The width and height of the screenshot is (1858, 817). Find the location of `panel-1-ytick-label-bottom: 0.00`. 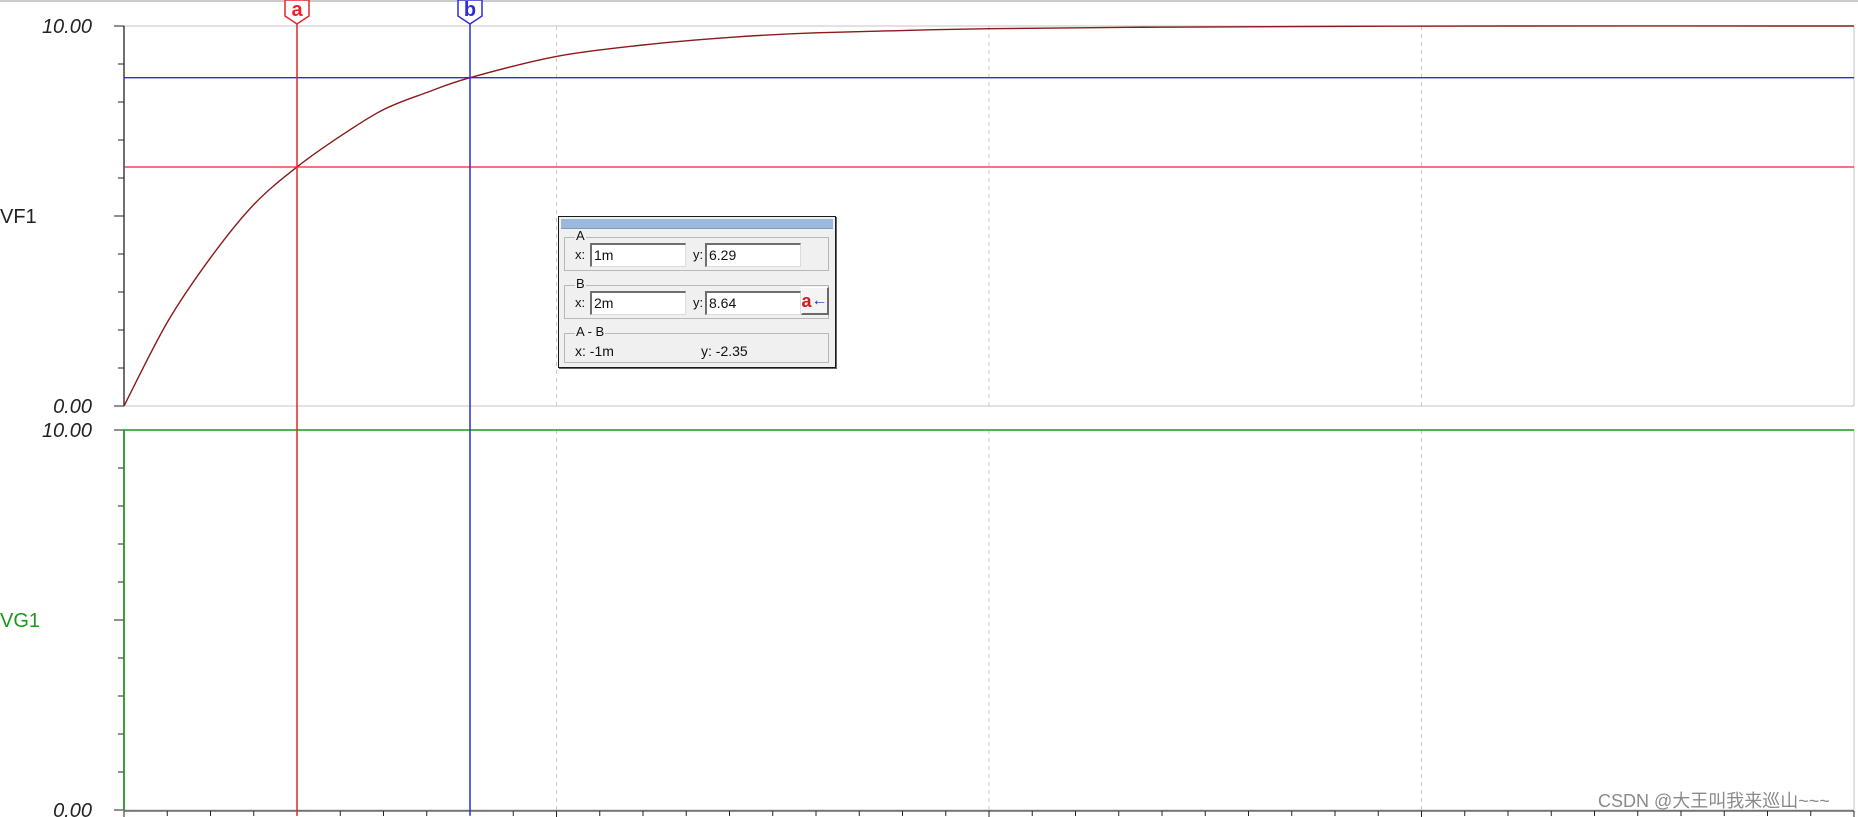

panel-1-ytick-label-bottom: 0.00 is located at coordinates (72, 407).